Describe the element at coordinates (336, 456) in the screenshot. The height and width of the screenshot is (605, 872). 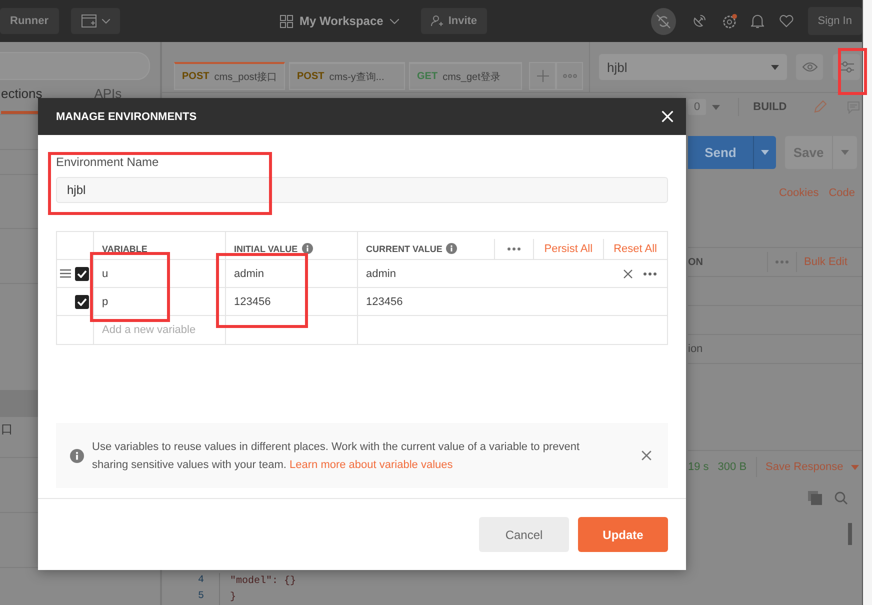
I see `info-text: Use variables to reuse values in different places. Work with the current value of a variable to prevent sharing sensitive values with your team. Learn more about variable values` at that location.